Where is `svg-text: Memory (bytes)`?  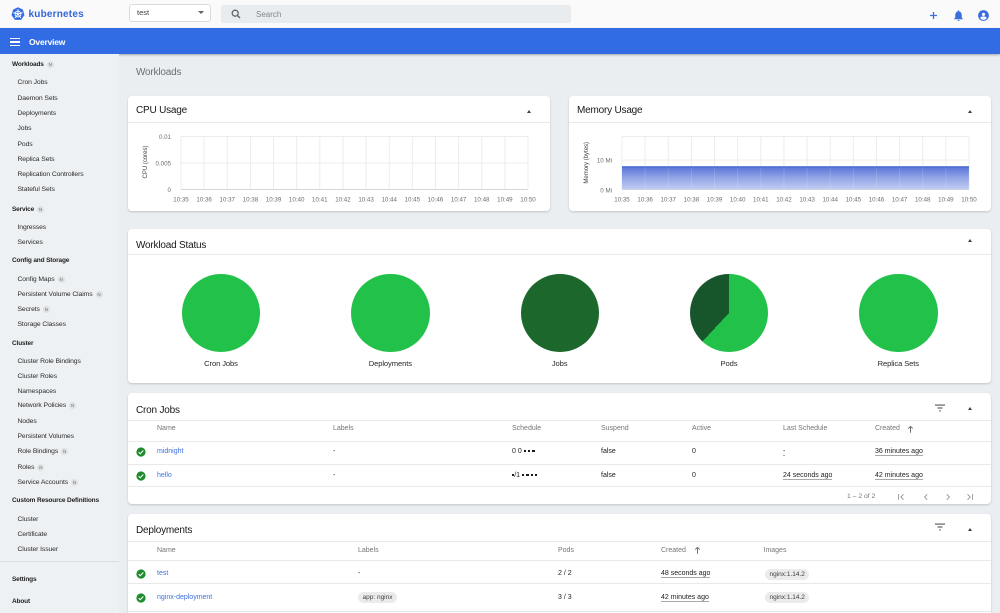
svg-text: Memory (bytes) is located at coordinates (587, 162).